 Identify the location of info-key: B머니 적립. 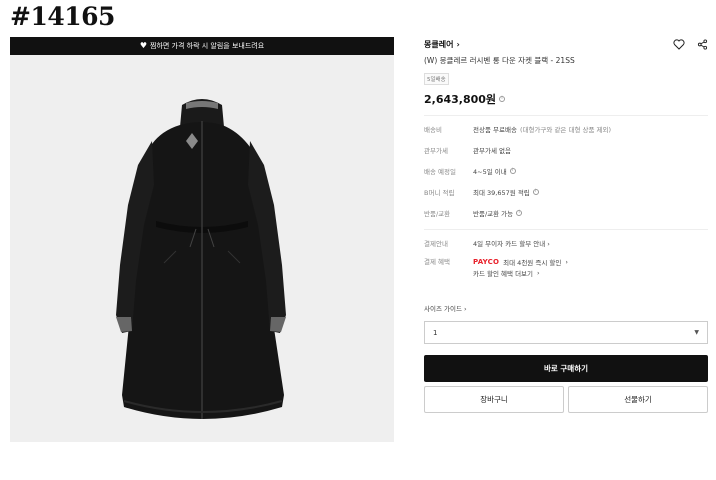
(439, 193).